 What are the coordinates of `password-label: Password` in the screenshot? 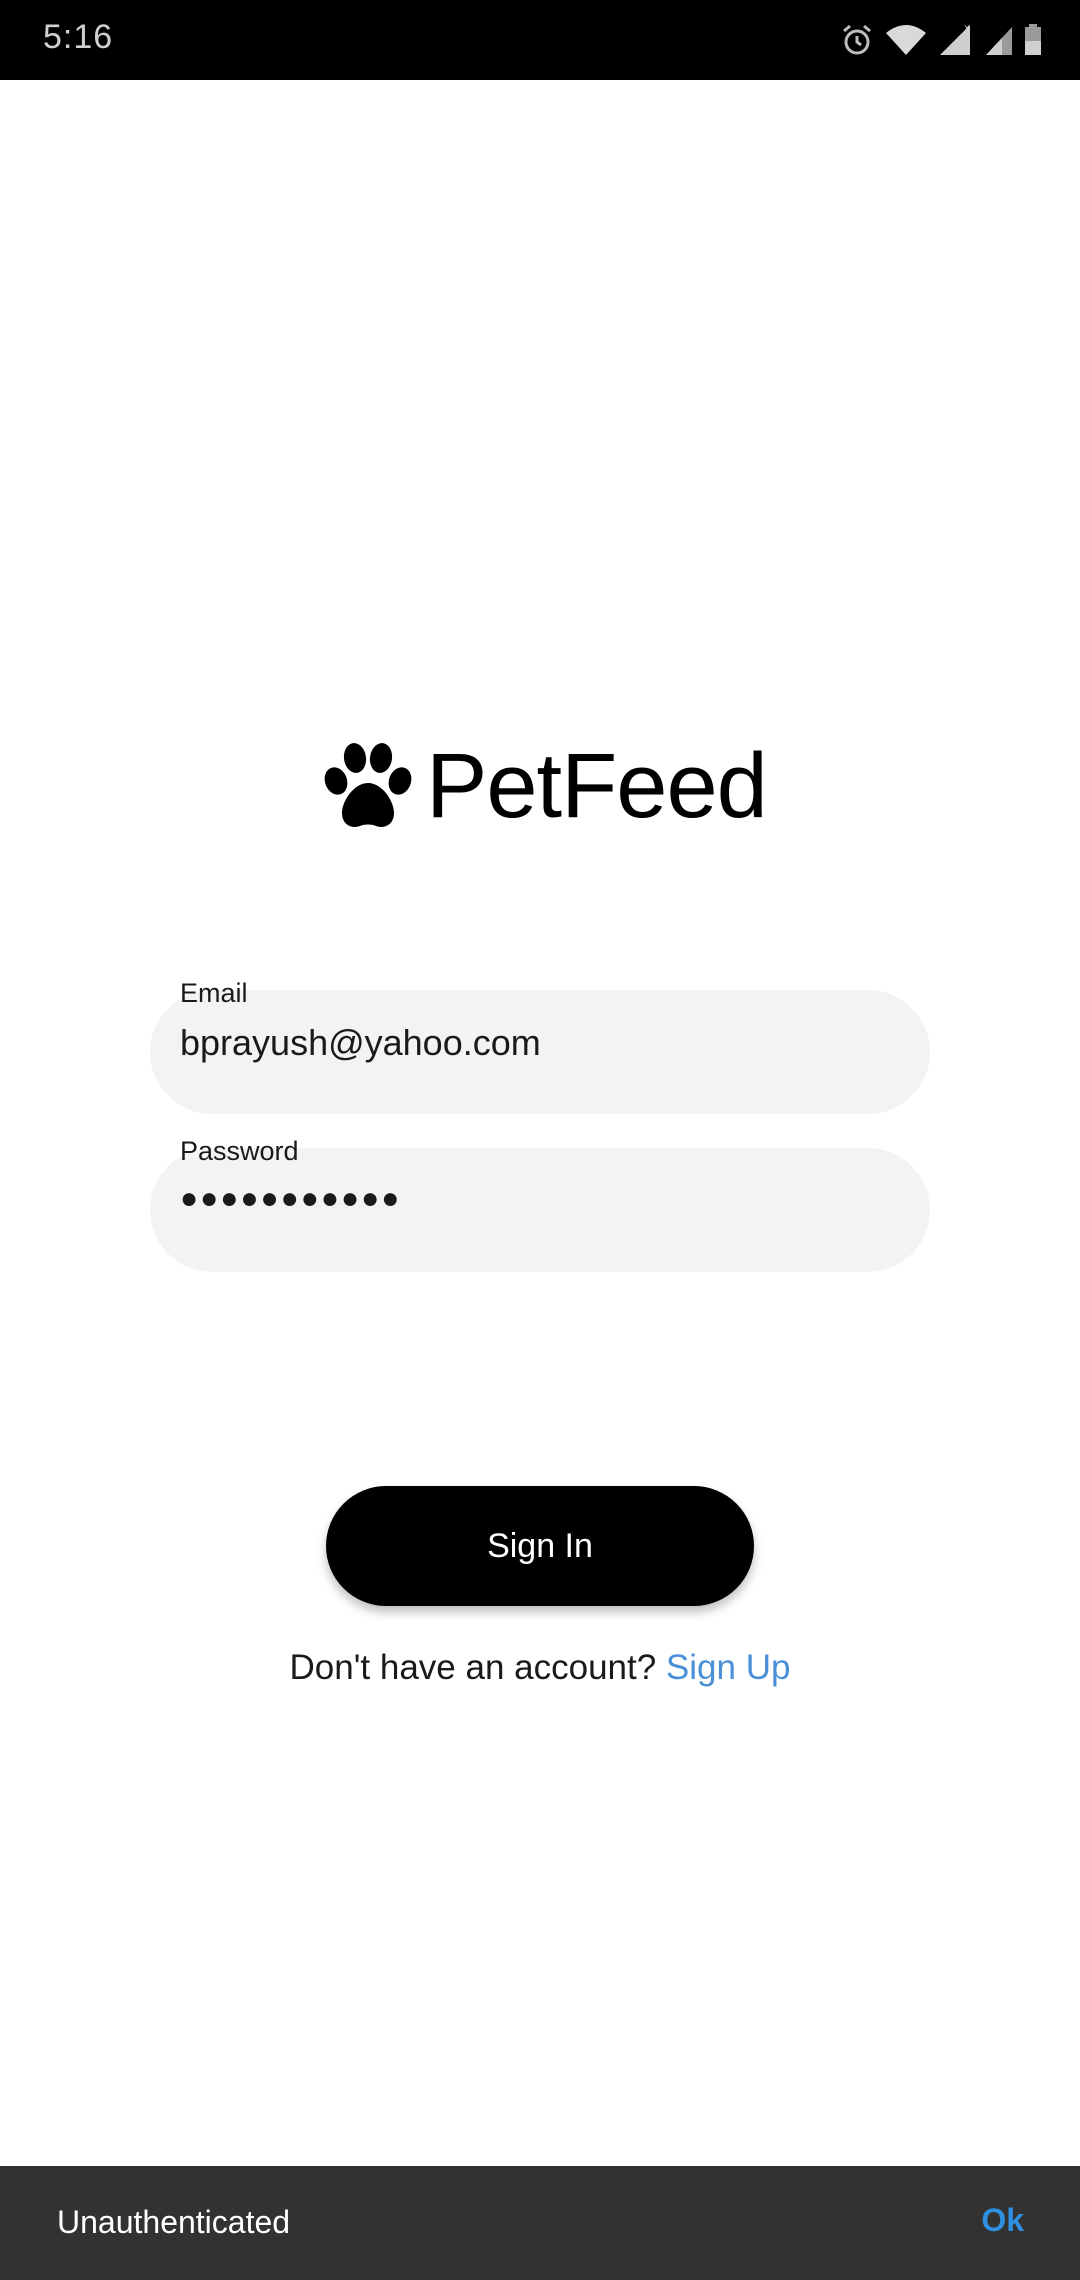 It's located at (239, 1151).